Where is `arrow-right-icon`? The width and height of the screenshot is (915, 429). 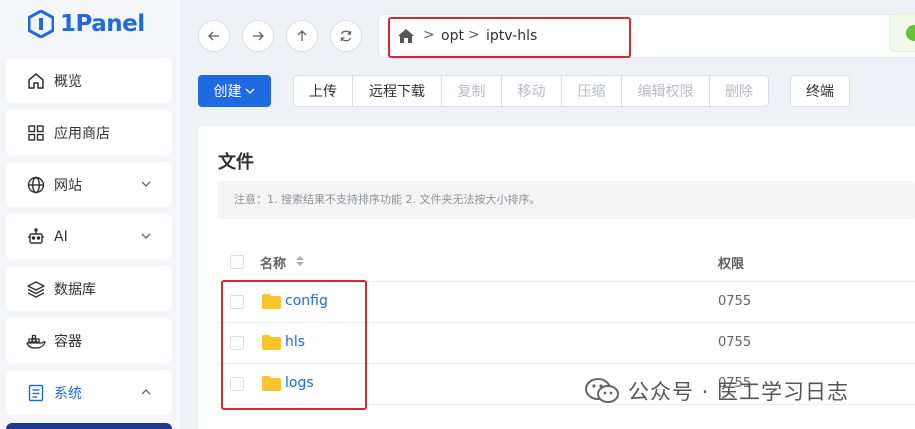
arrow-right-icon is located at coordinates (258, 36).